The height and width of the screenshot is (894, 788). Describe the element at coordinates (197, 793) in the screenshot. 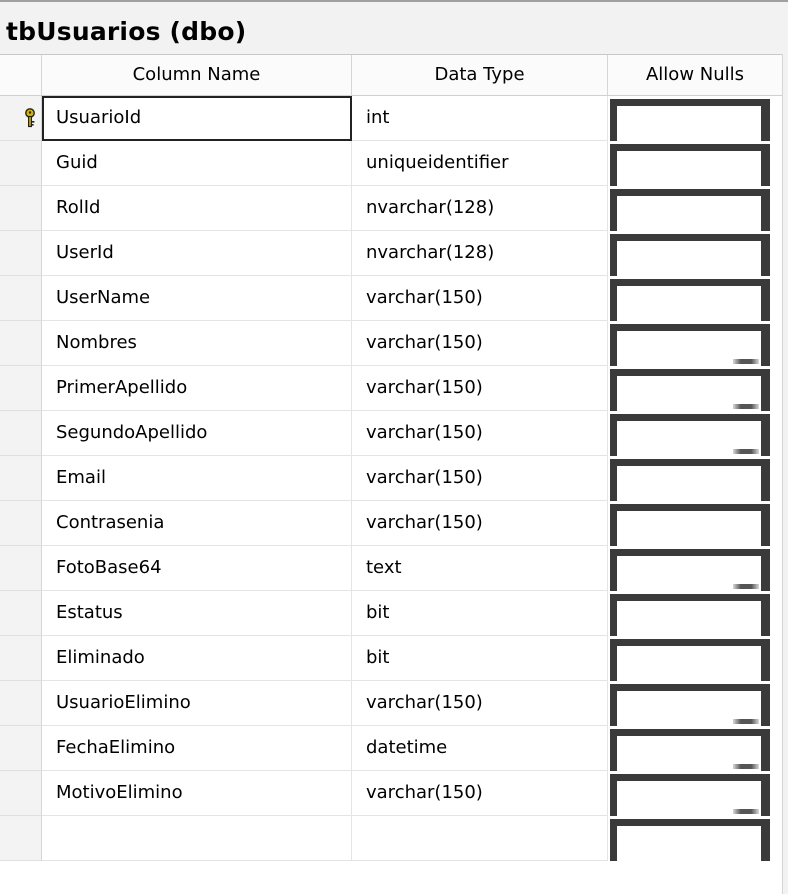

I see `column-name-cell: MotivoElimino` at that location.